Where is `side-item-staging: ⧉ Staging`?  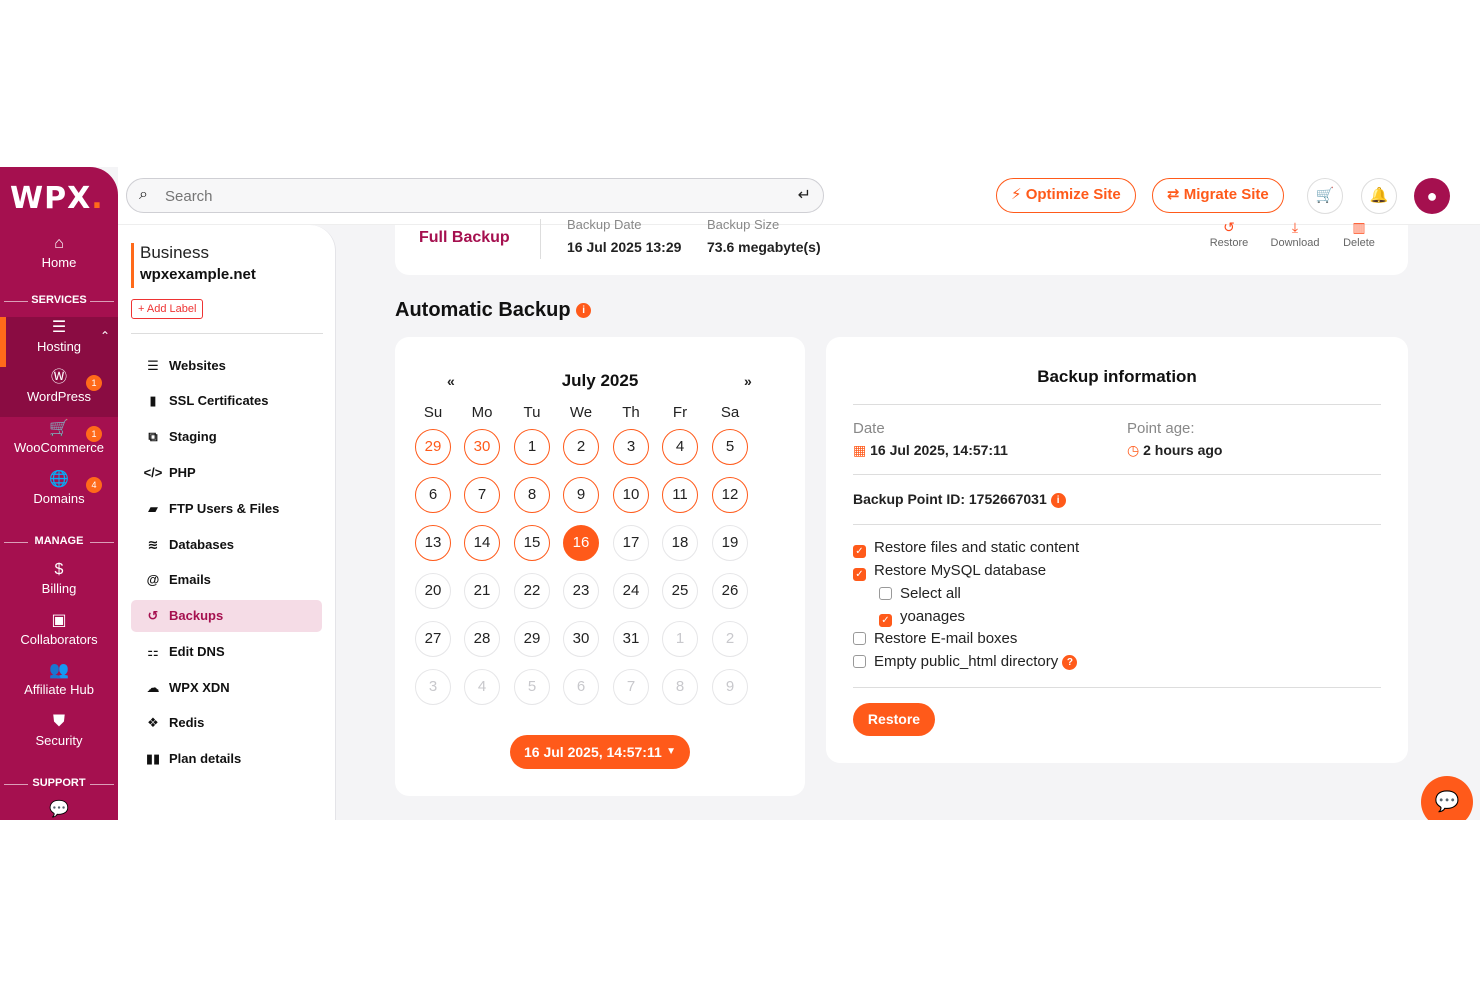 side-item-staging: ⧉ Staging is located at coordinates (226, 437).